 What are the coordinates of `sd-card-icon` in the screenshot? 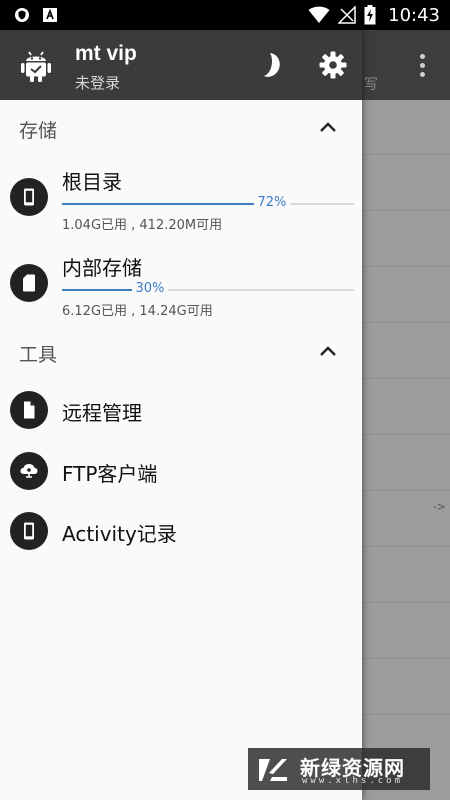 It's located at (29, 283).